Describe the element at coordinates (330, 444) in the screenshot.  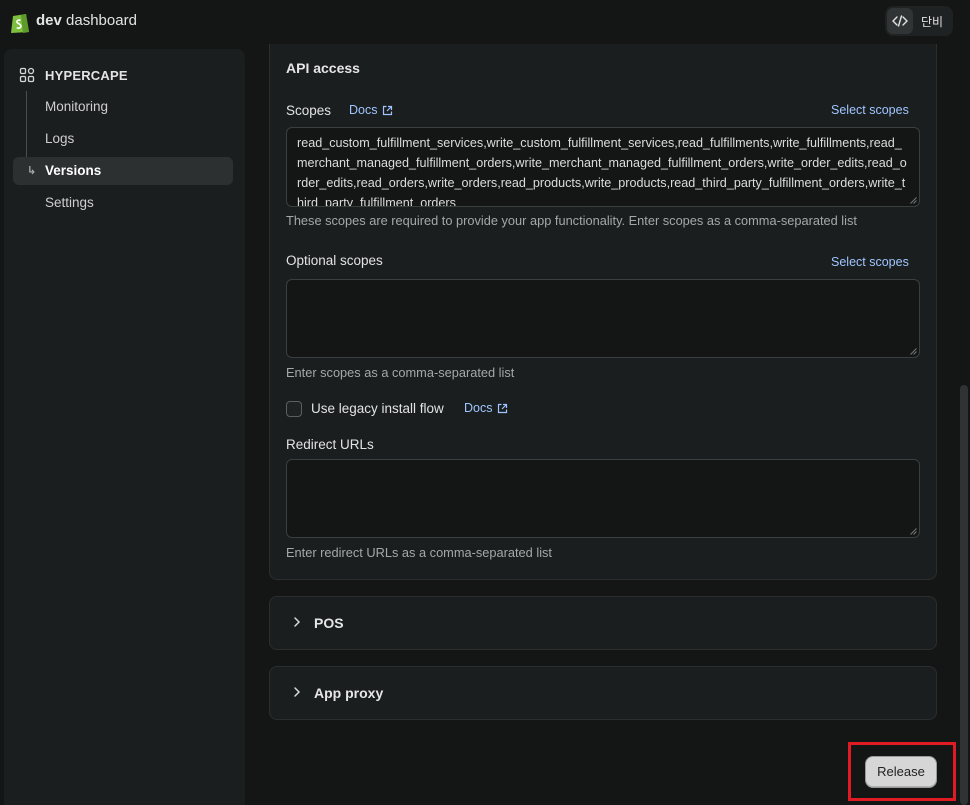
I see `redirect-urls-label: Redirect URLs` at that location.